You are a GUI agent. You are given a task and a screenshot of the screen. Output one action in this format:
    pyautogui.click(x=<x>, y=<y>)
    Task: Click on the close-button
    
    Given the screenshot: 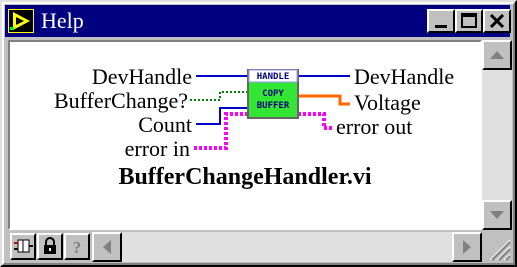 What is the action you would take?
    pyautogui.click(x=497, y=21)
    